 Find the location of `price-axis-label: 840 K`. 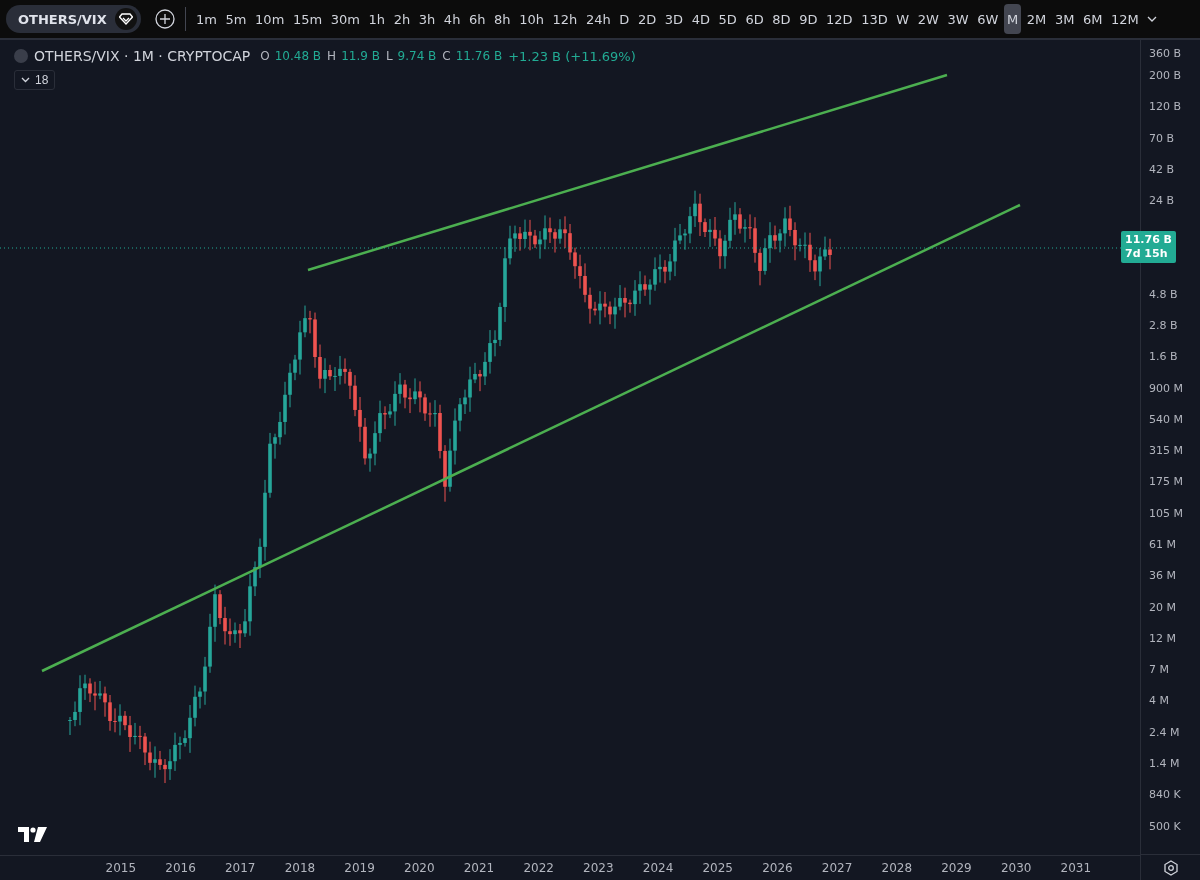

price-axis-label: 840 K is located at coordinates (1165, 795).